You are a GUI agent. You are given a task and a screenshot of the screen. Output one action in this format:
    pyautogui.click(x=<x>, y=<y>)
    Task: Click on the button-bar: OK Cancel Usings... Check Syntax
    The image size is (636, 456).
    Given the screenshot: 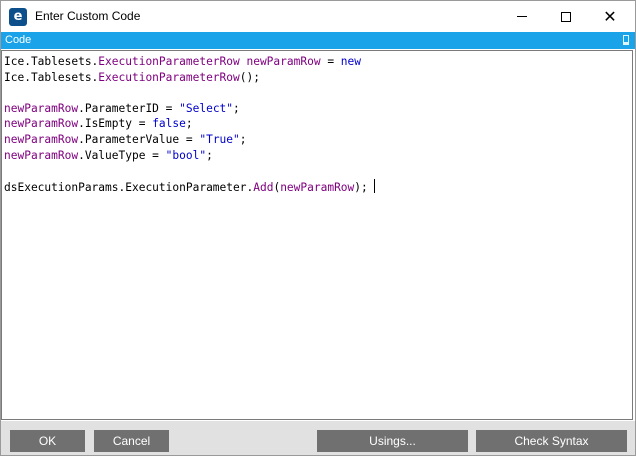 What is the action you would take?
    pyautogui.click(x=318, y=438)
    